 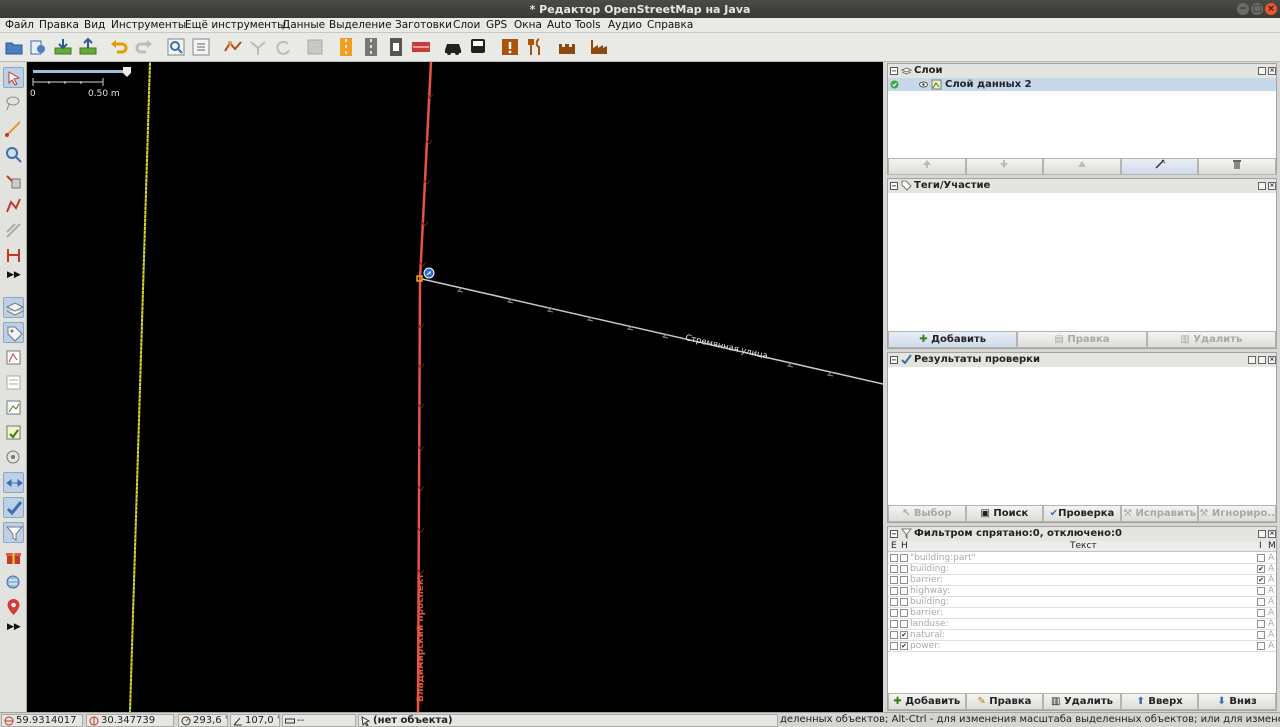 I want to click on menu-presets: Заготовки, so click(x=423, y=25).